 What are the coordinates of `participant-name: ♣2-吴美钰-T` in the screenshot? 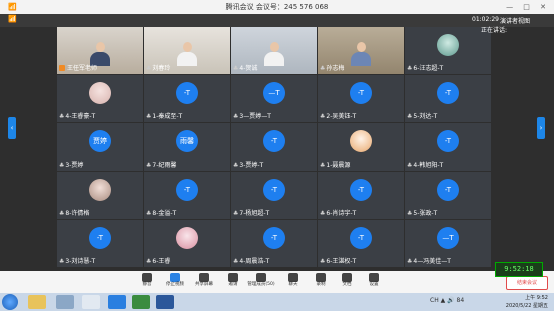 It's located at (338, 117).